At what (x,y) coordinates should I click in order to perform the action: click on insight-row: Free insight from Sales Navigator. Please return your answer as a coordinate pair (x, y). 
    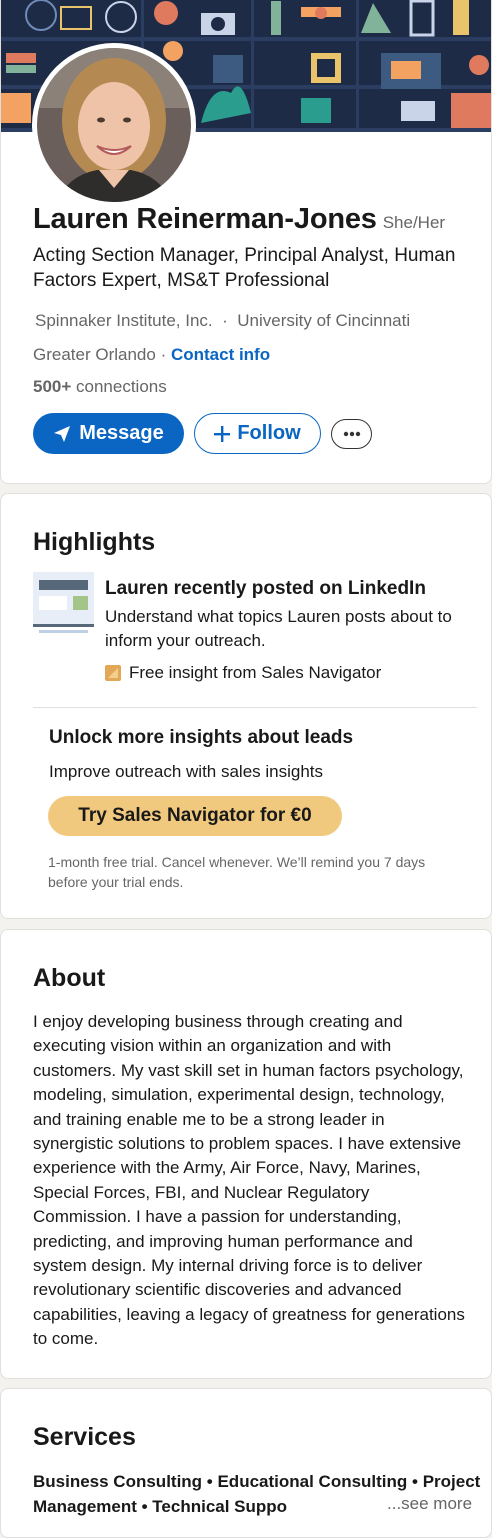
    Looking at the image, I should click on (243, 673).